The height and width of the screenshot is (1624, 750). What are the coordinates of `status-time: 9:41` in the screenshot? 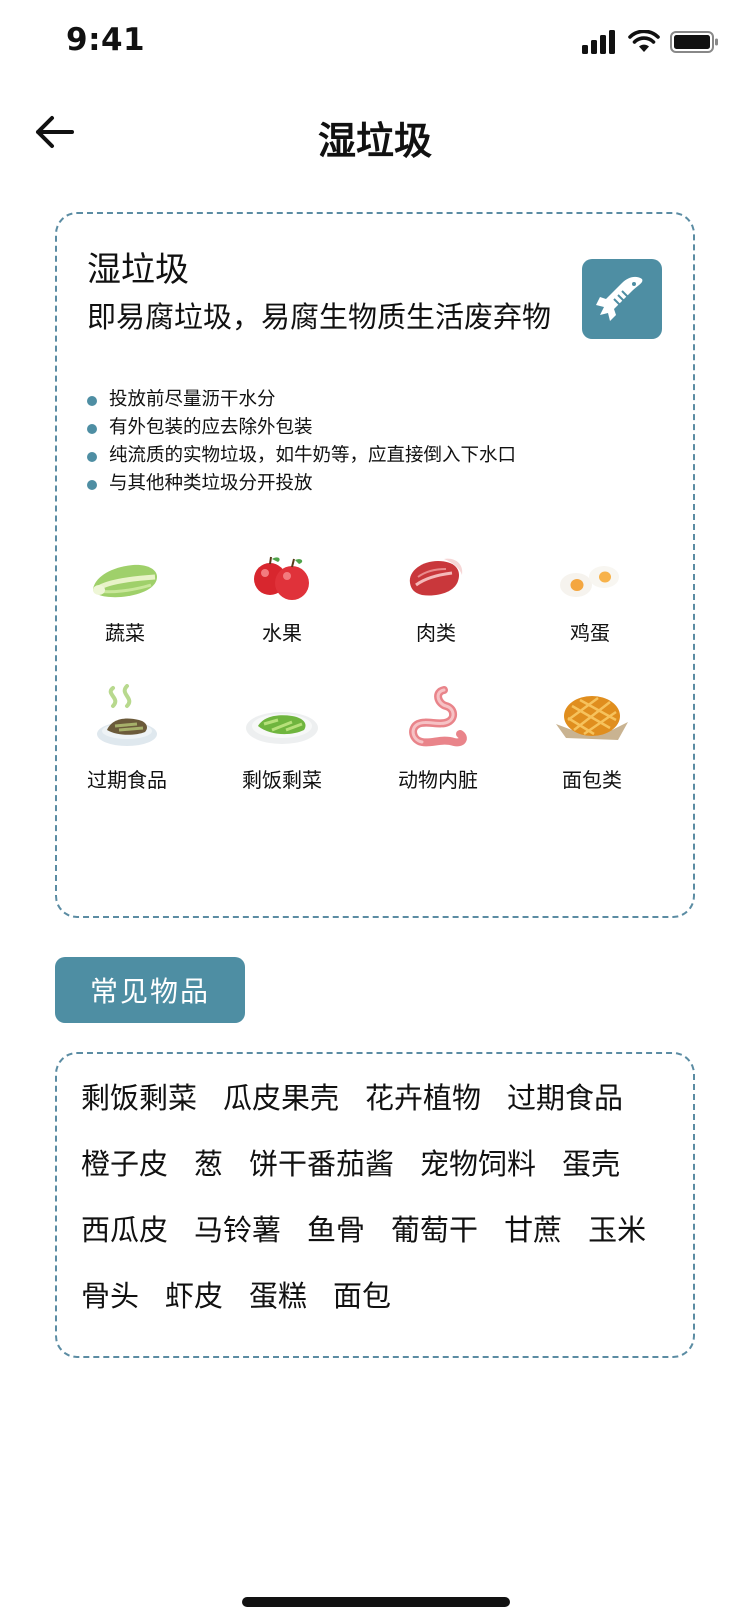 It's located at (106, 40).